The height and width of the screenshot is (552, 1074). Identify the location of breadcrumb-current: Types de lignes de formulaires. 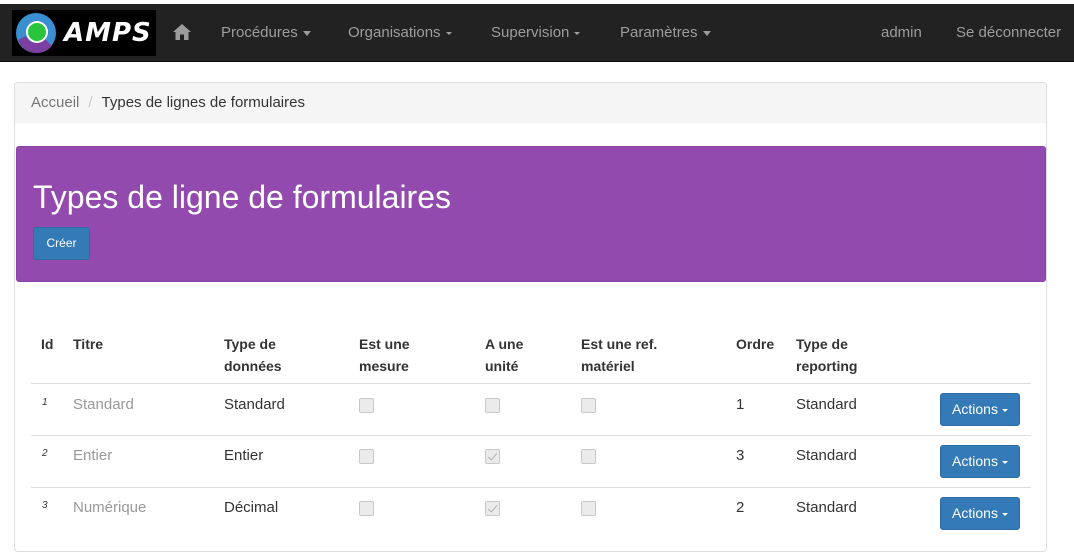
(203, 102).